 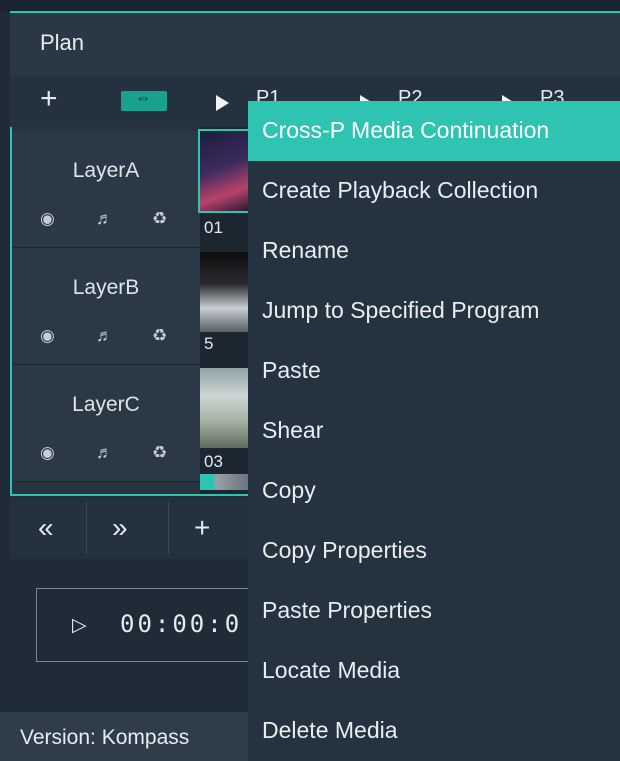 I want to click on menu-item-cross-p-media-continuation: Cross-P Media Continuation, so click(x=434, y=131).